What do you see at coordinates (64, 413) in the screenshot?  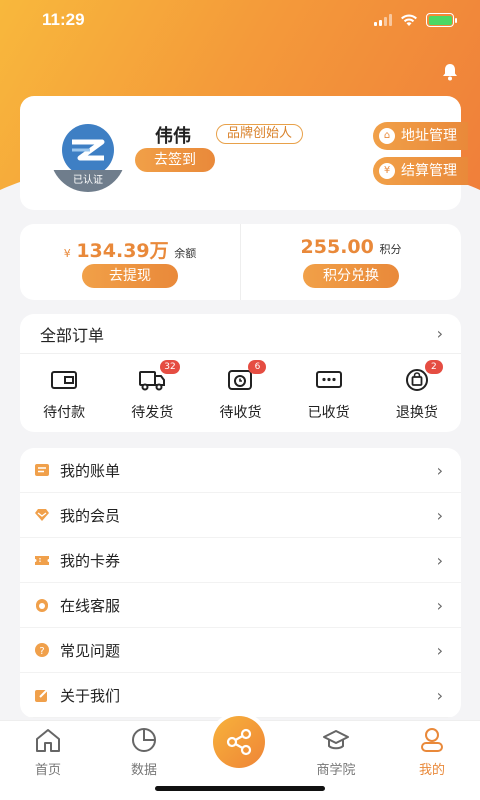 I see `order-status-label: 待付款` at bounding box center [64, 413].